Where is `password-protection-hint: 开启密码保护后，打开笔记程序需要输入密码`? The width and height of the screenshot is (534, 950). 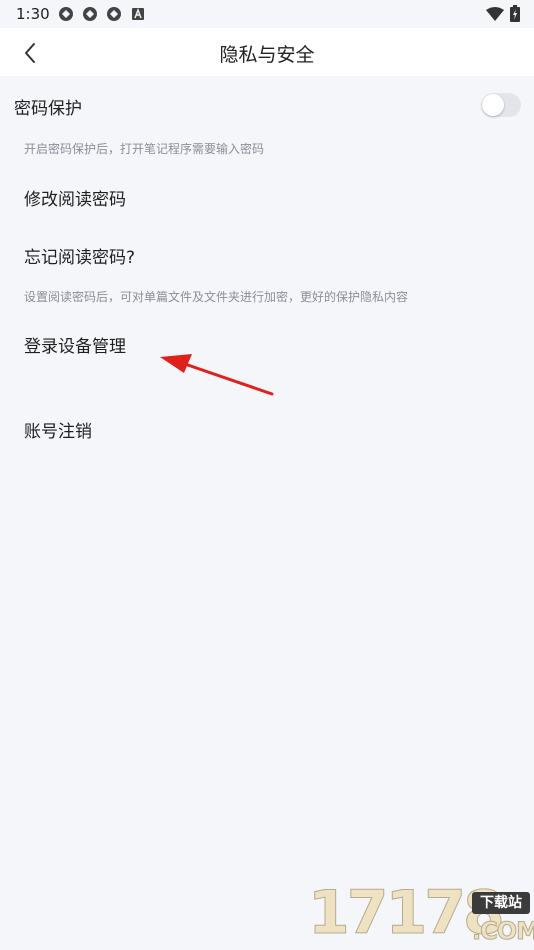 password-protection-hint: 开启密码保护后，打开笔记程序需要输入密码 is located at coordinates (144, 149).